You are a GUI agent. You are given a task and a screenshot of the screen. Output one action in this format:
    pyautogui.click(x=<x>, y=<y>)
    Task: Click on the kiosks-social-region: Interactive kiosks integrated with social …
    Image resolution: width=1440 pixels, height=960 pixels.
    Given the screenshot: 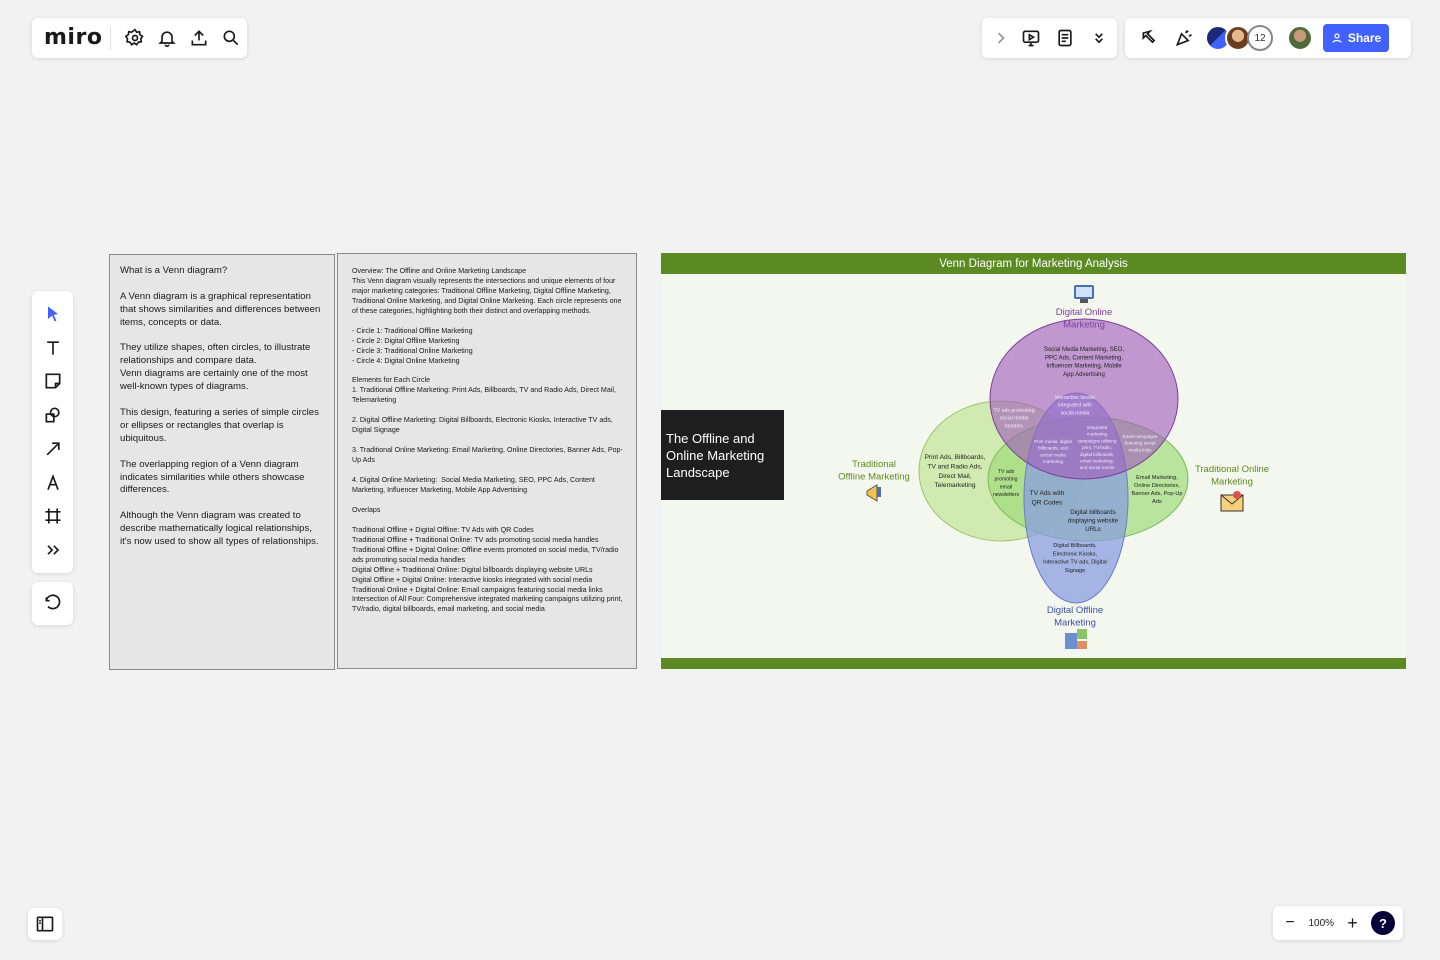 What is the action you would take?
    pyautogui.click(x=1075, y=405)
    